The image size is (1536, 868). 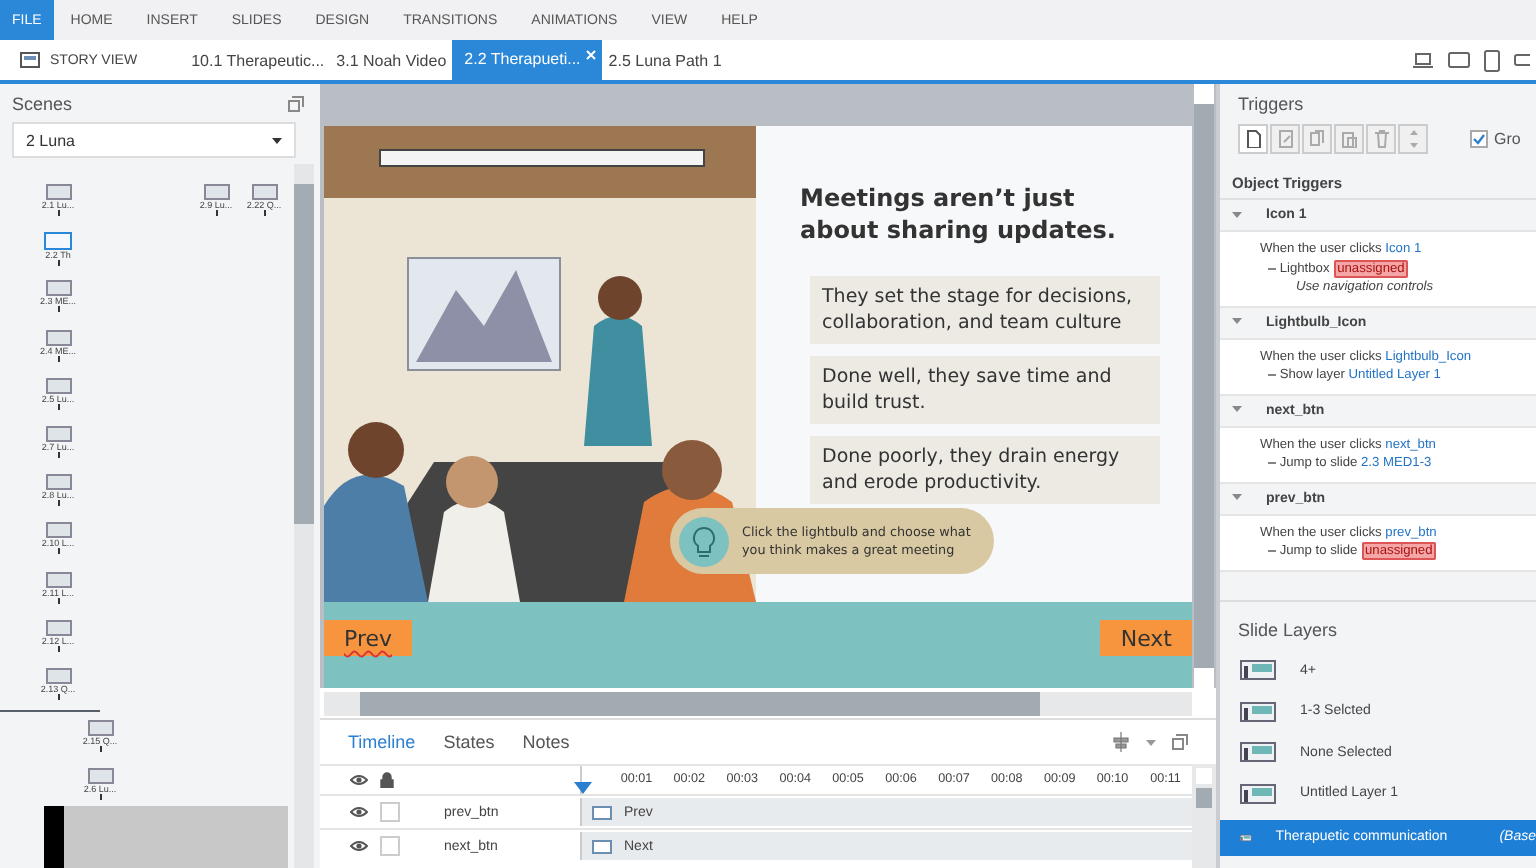 I want to click on checkbox-icon, so click(x=1479, y=138).